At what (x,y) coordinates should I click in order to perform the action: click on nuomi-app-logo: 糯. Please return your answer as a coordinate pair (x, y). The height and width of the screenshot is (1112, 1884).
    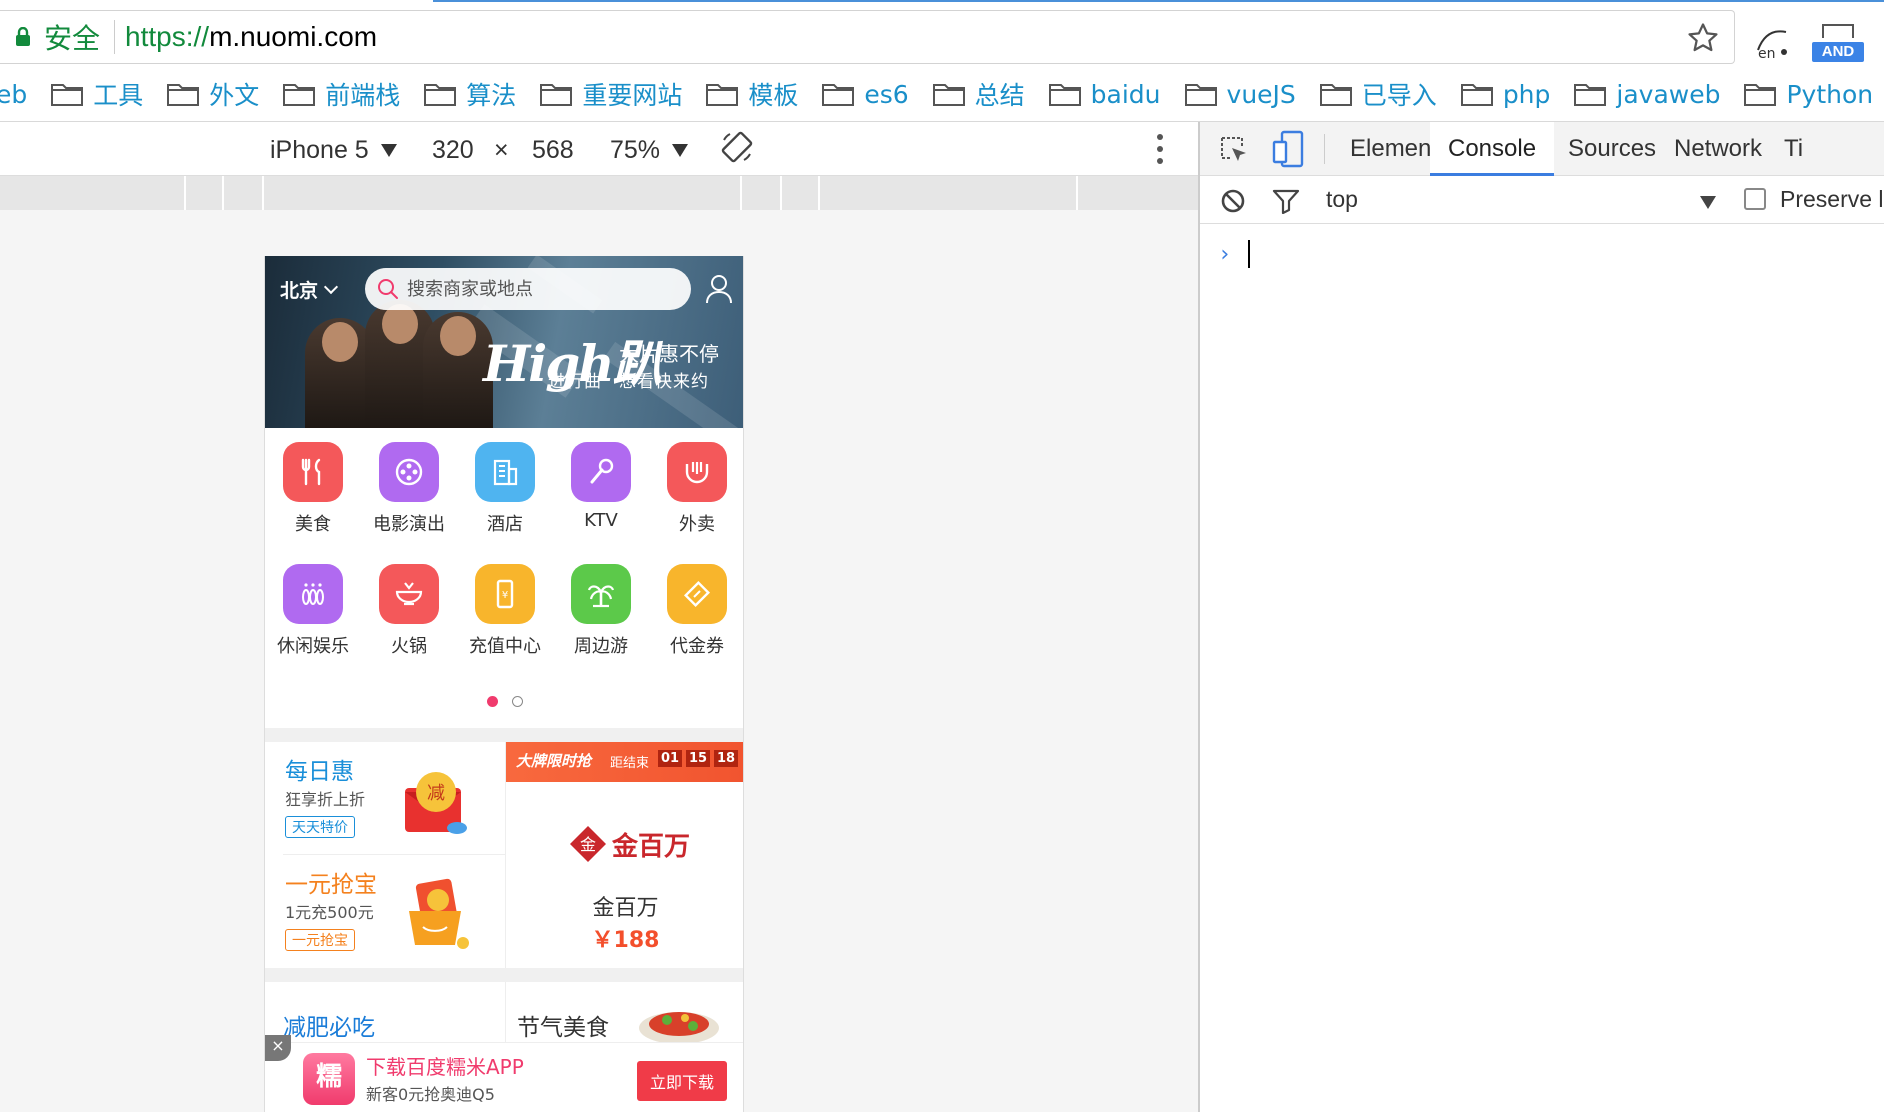
    Looking at the image, I should click on (329, 1079).